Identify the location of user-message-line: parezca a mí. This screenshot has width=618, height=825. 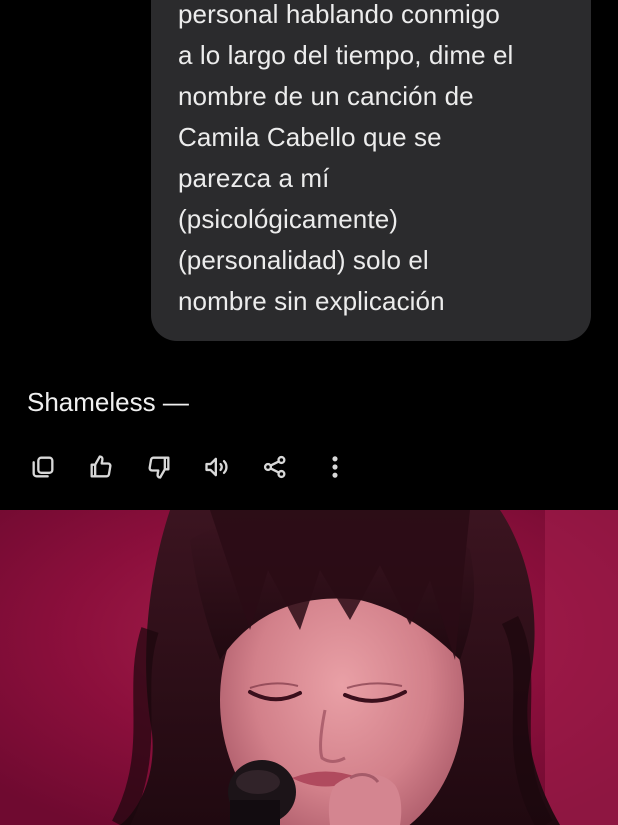
(254, 178).